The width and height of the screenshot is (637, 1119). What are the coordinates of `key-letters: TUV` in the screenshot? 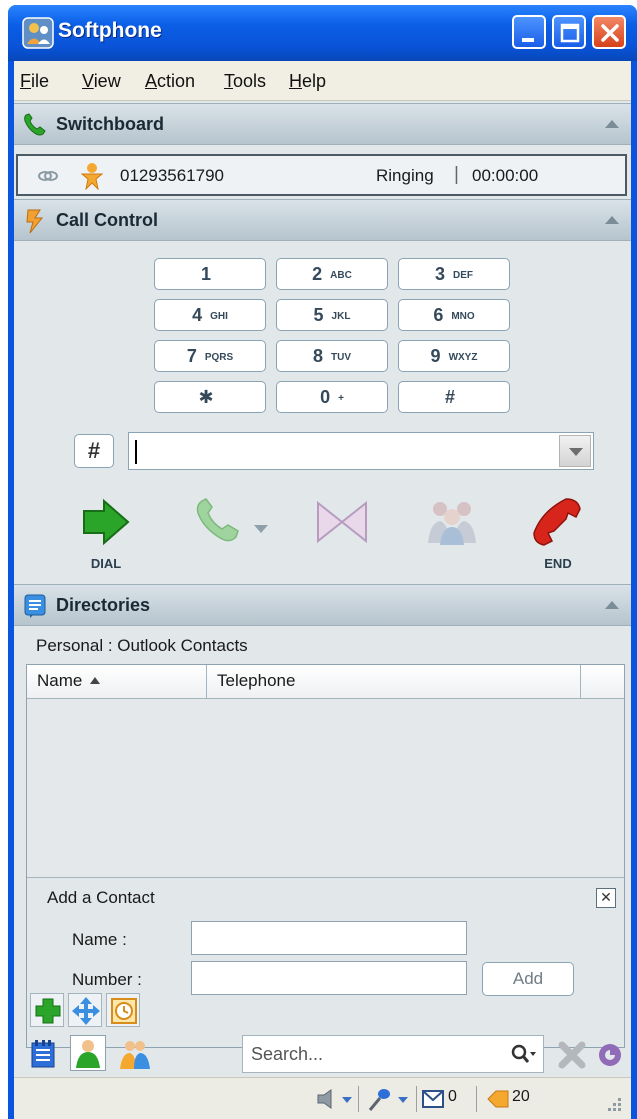 It's located at (341, 357).